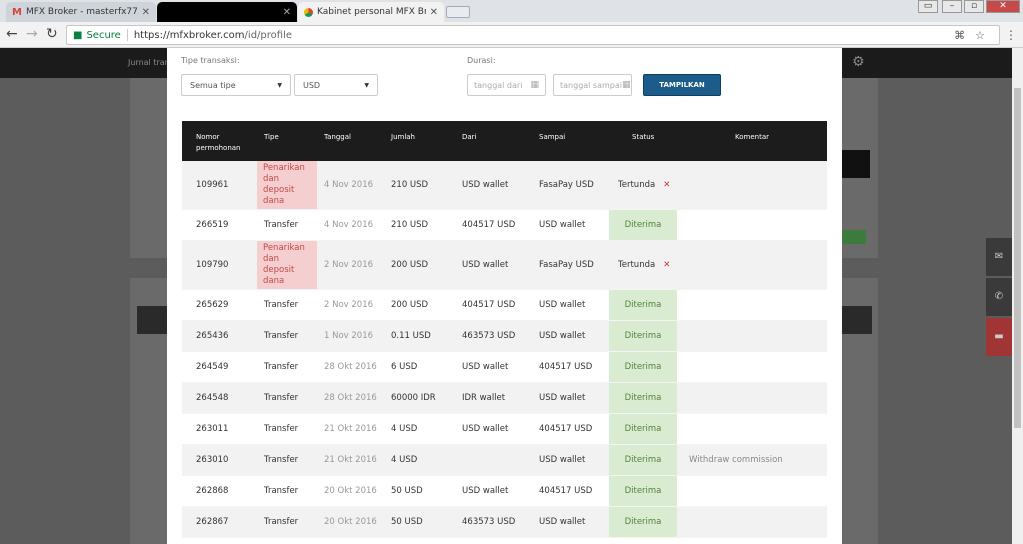  I want to click on cell-amount: 210 USD, so click(426, 225).